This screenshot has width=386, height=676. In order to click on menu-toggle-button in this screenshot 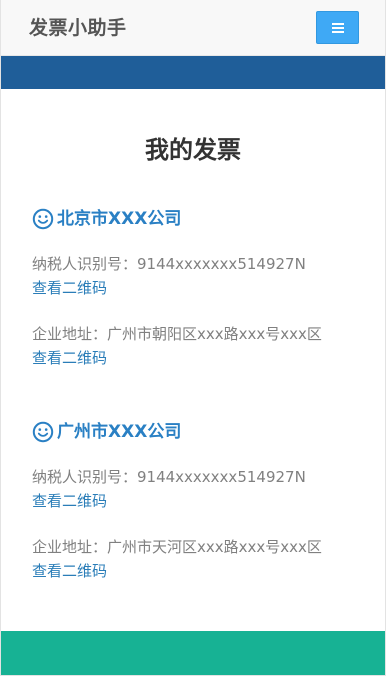, I will do `click(337, 27)`.